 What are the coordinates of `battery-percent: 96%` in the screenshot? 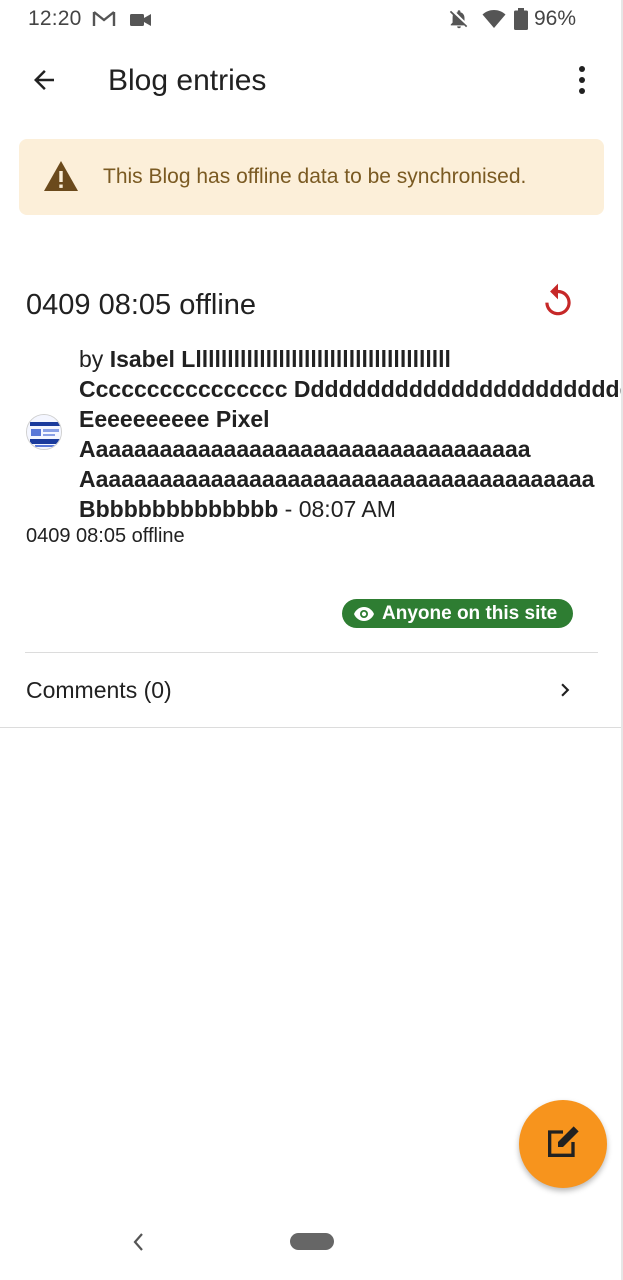 It's located at (555, 18).